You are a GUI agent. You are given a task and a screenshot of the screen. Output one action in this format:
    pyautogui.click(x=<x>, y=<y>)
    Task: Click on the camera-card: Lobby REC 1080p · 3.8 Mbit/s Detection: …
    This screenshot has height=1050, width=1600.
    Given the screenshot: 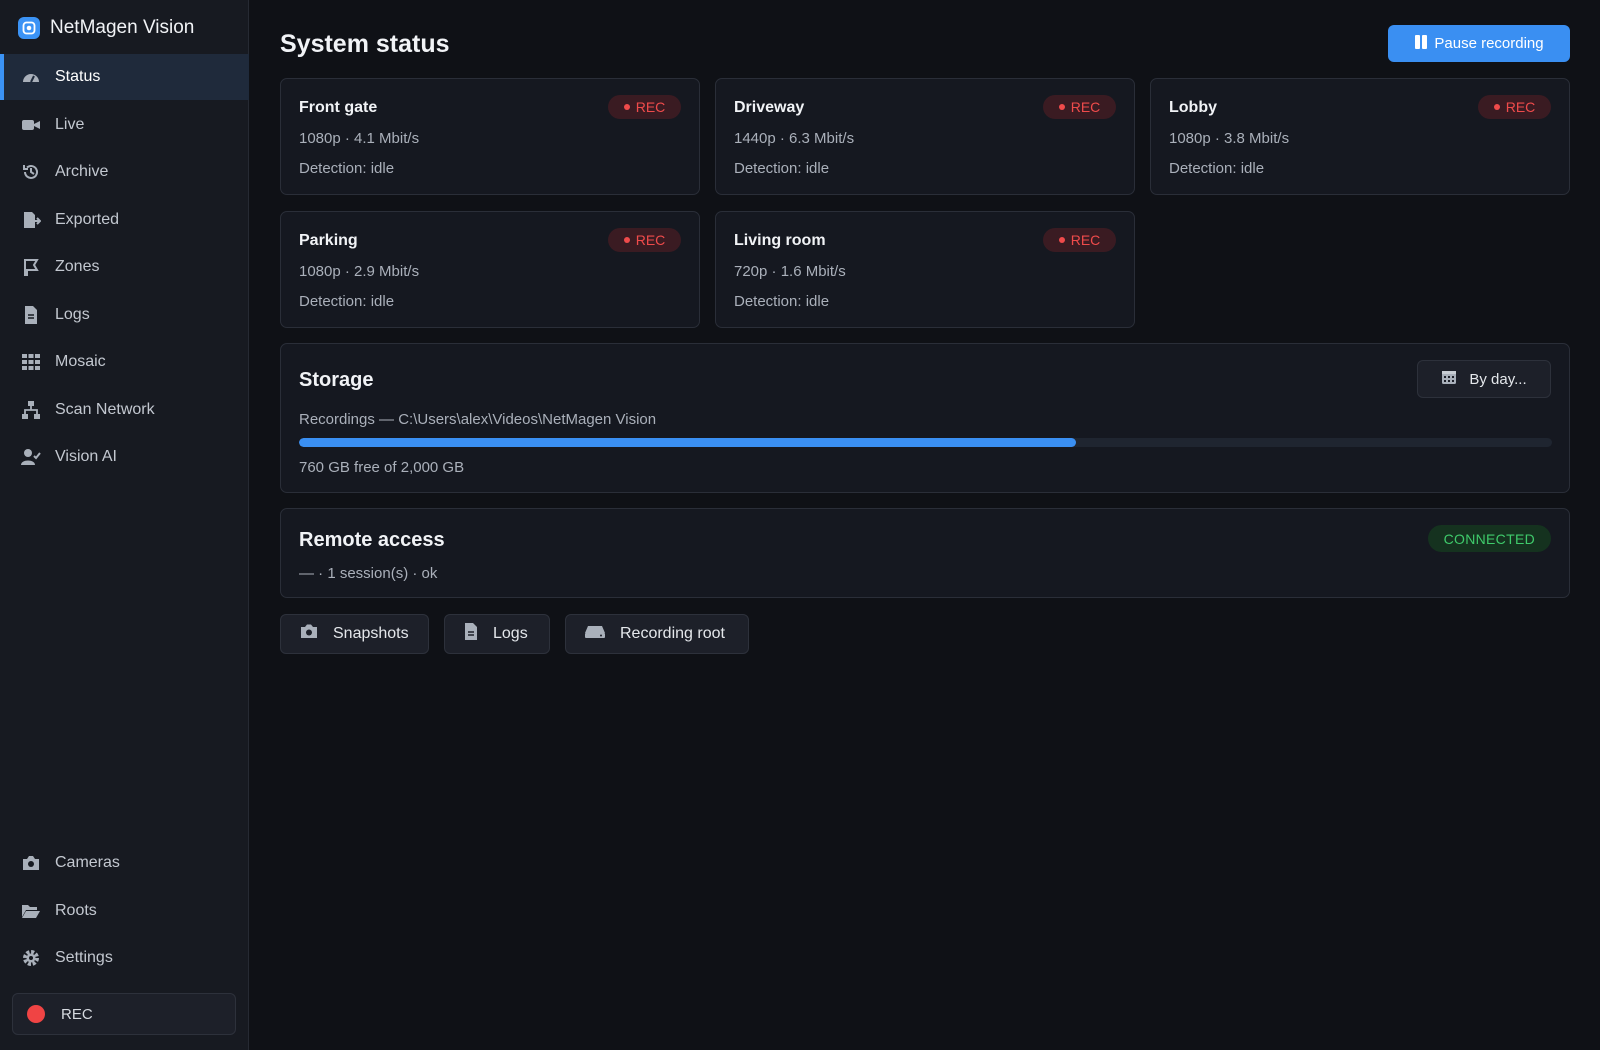 What is the action you would take?
    pyautogui.click(x=1360, y=136)
    